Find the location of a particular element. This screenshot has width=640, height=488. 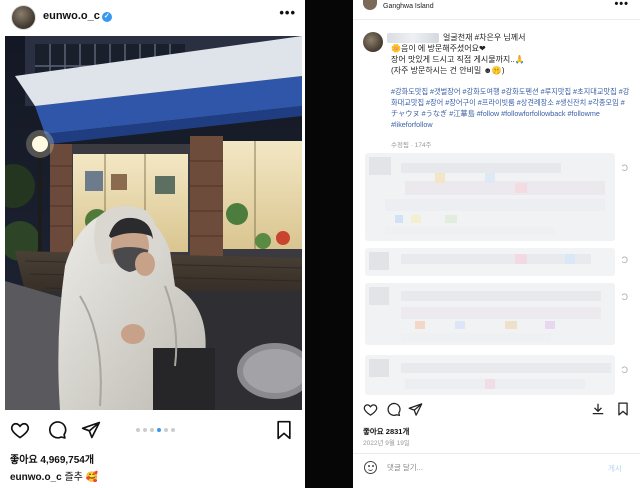

caption-text: 즐추 🥰 is located at coordinates (81, 477).